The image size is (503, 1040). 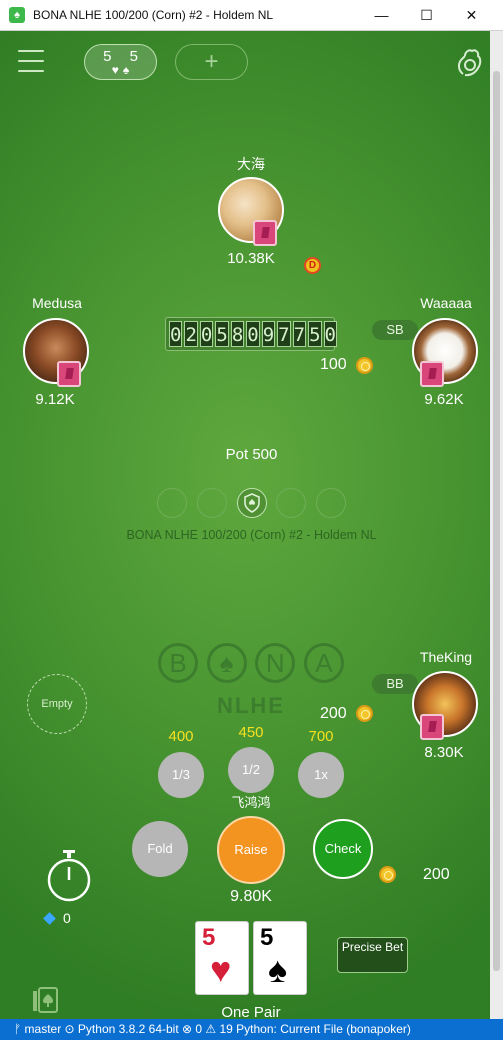 I want to click on player-right-card-icon, so click(x=432, y=374).